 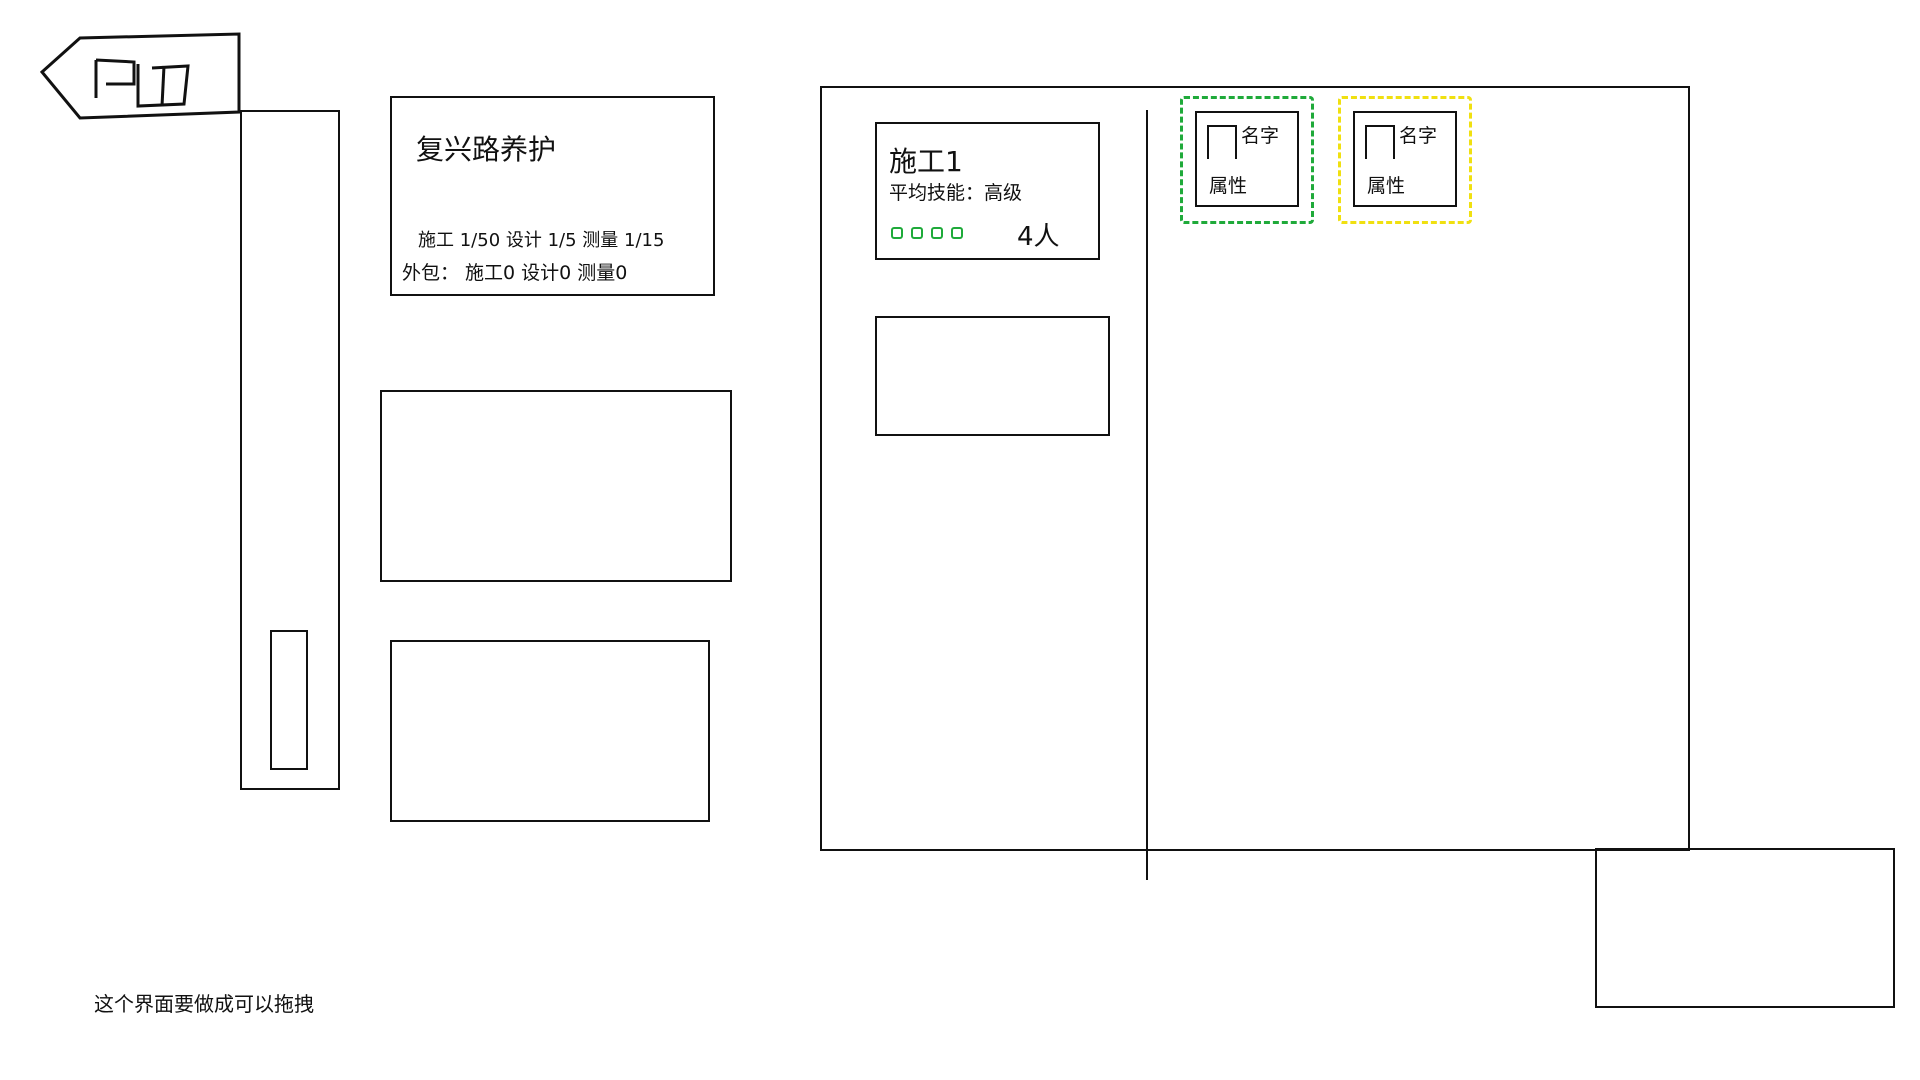 I want to click on left-rail-handle, so click(x=289, y=700).